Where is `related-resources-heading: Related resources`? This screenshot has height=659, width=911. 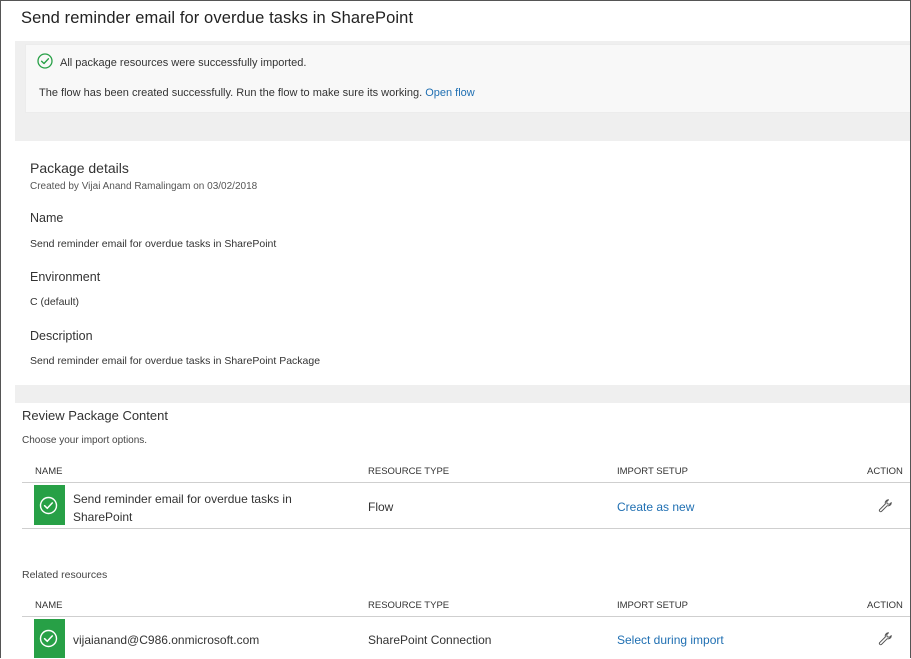 related-resources-heading: Related resources is located at coordinates (65, 575).